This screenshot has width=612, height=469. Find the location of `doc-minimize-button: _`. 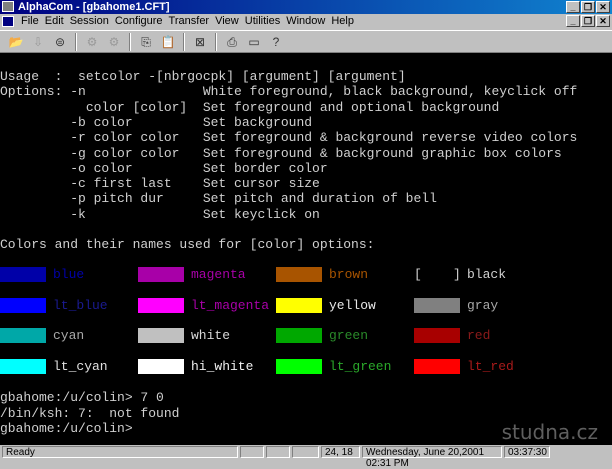

doc-minimize-button: _ is located at coordinates (573, 21).